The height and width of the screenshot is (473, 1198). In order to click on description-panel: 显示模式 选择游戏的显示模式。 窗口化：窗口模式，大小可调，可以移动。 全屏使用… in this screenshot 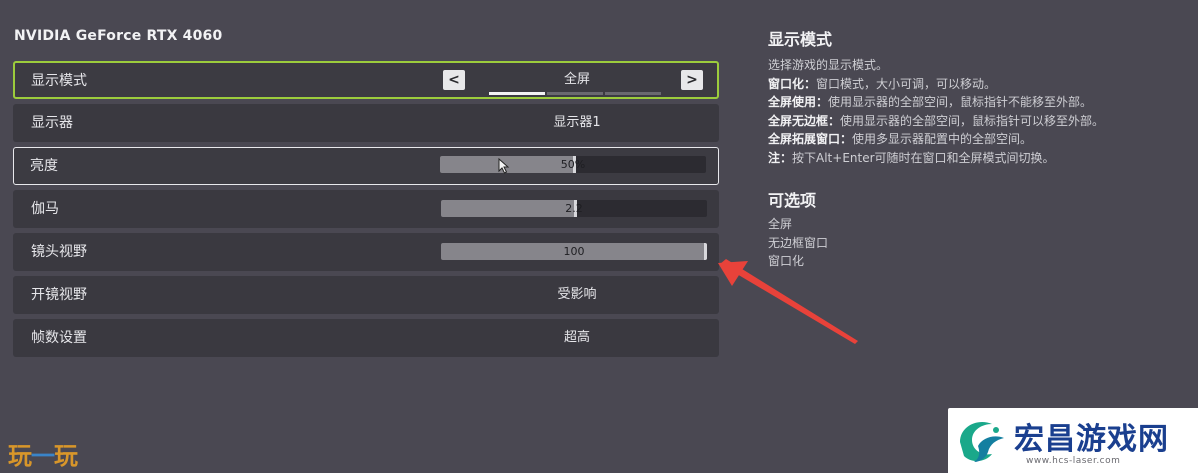, I will do `click(978, 96)`.